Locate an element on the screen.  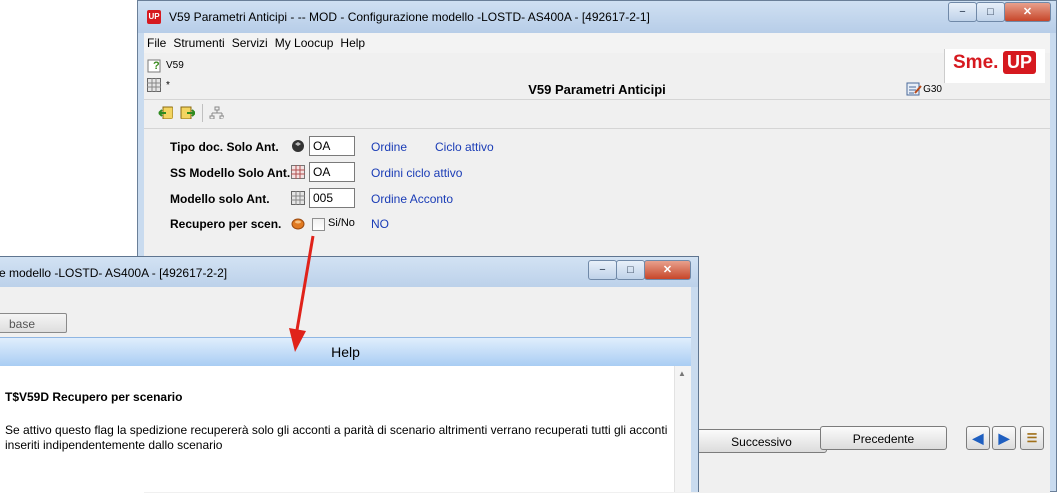
cube-icon is located at coordinates (298, 146).